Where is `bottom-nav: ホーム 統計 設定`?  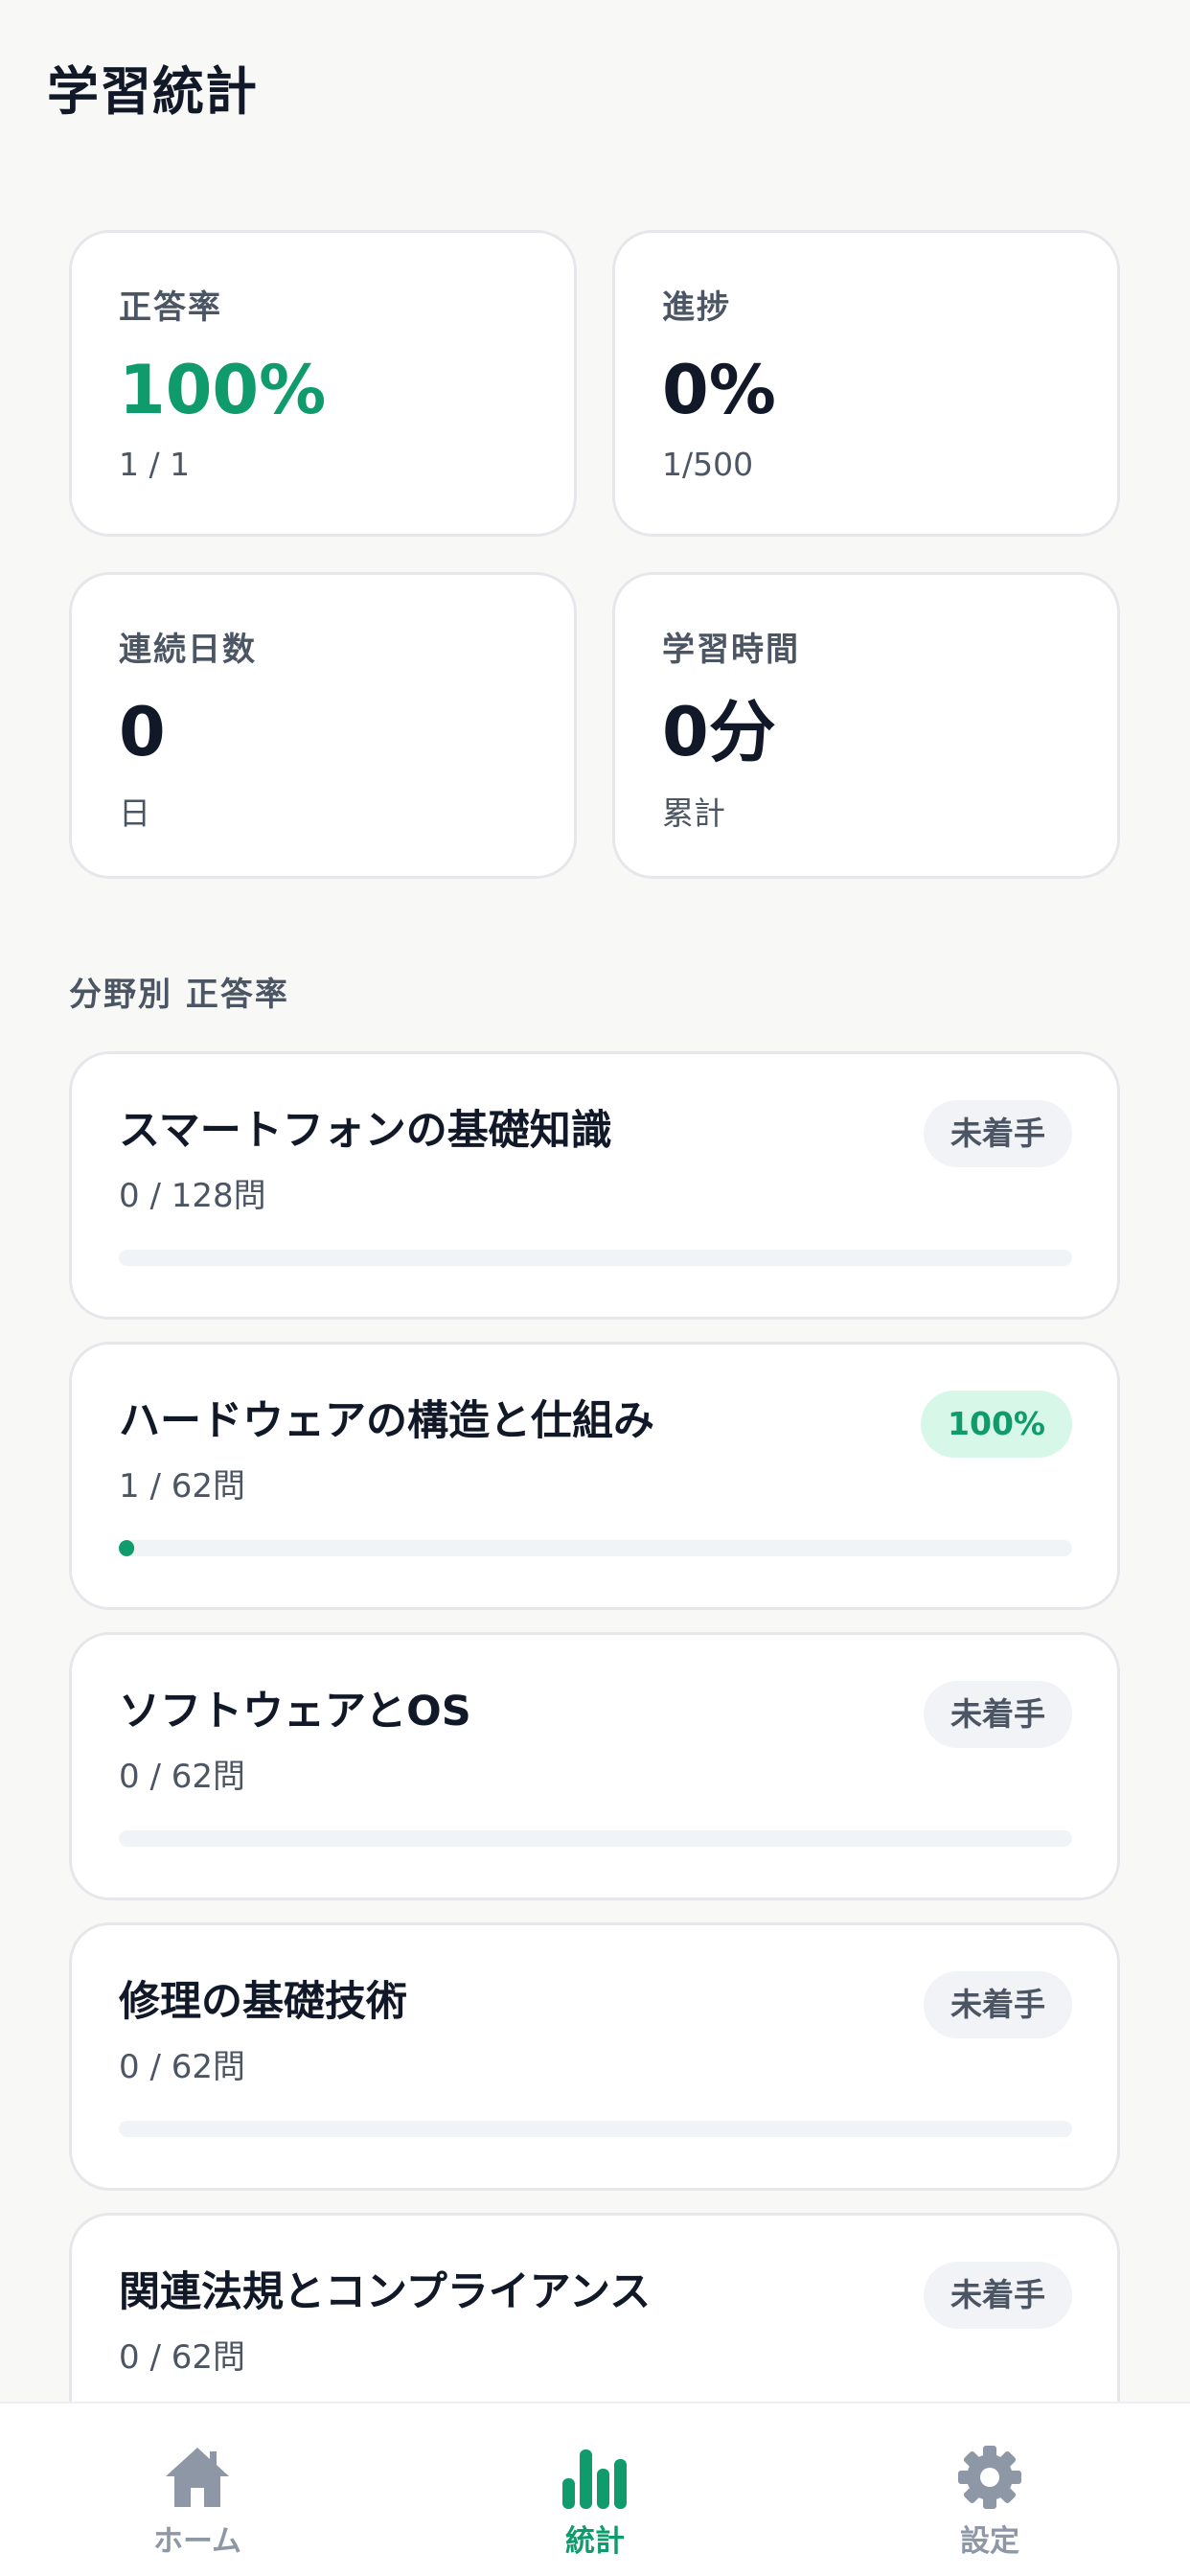
bottom-nav: ホーム 統計 設定 is located at coordinates (595, 2489).